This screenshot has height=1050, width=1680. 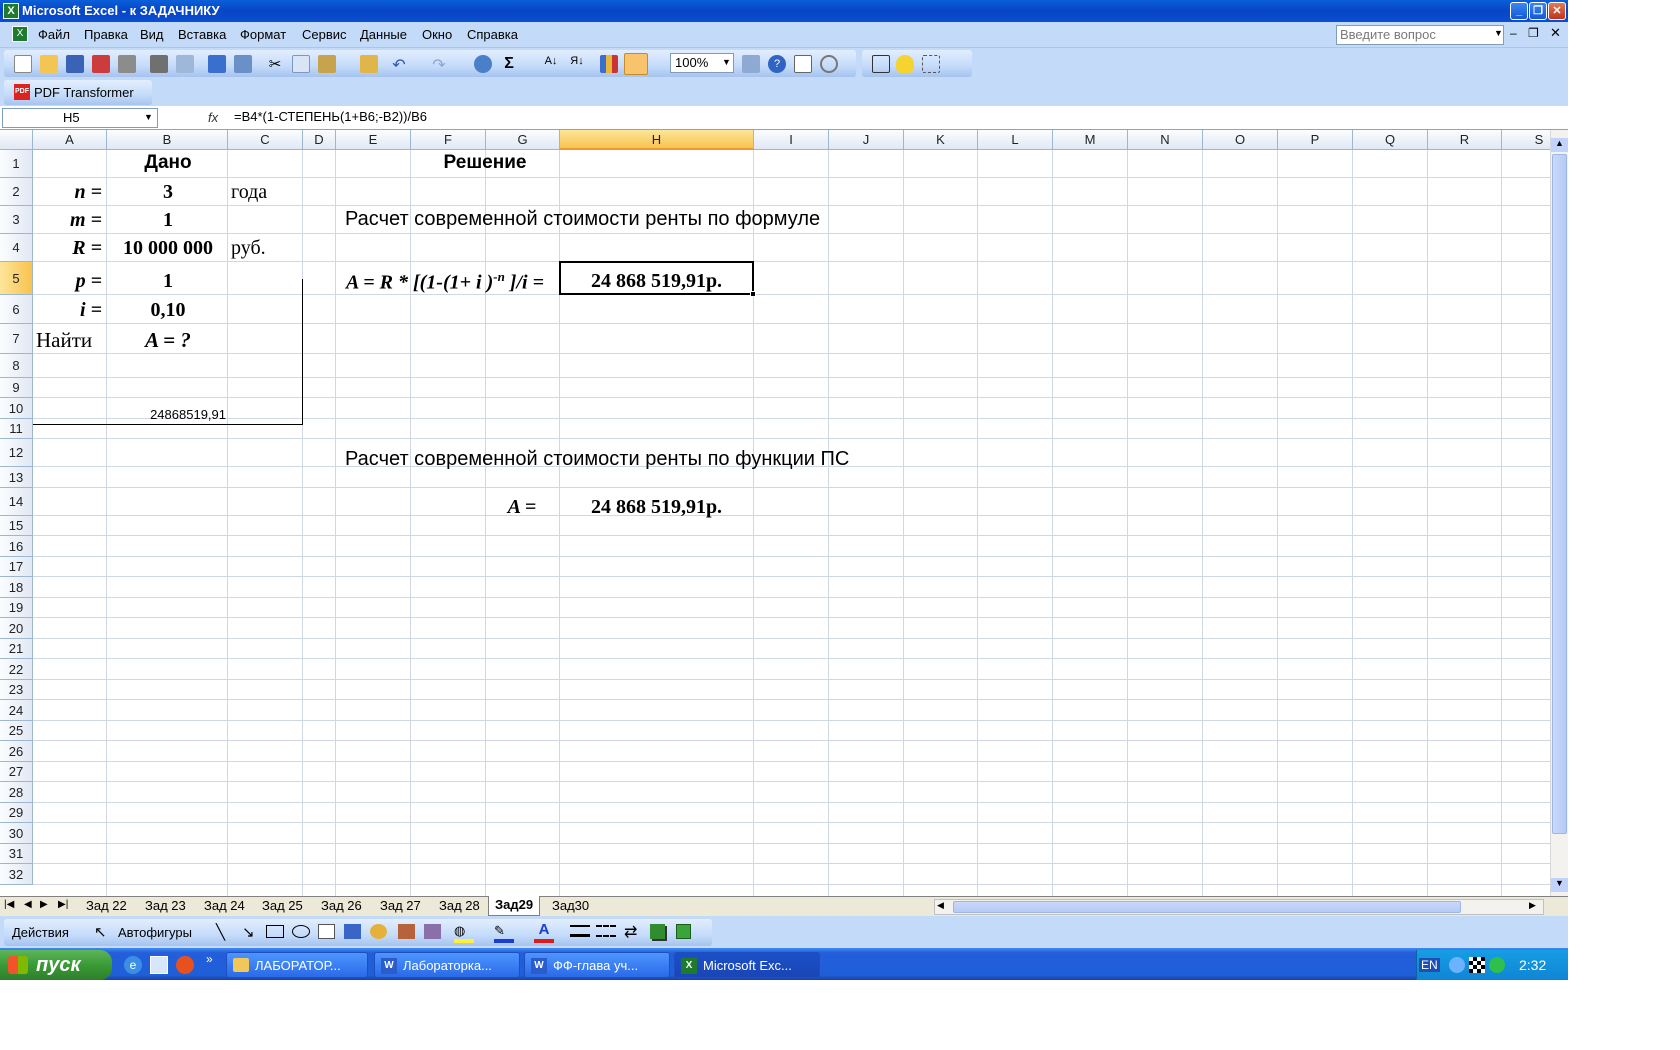 What do you see at coordinates (341, 906) in the screenshot?
I see `sheet-tab: Зад 26` at bounding box center [341, 906].